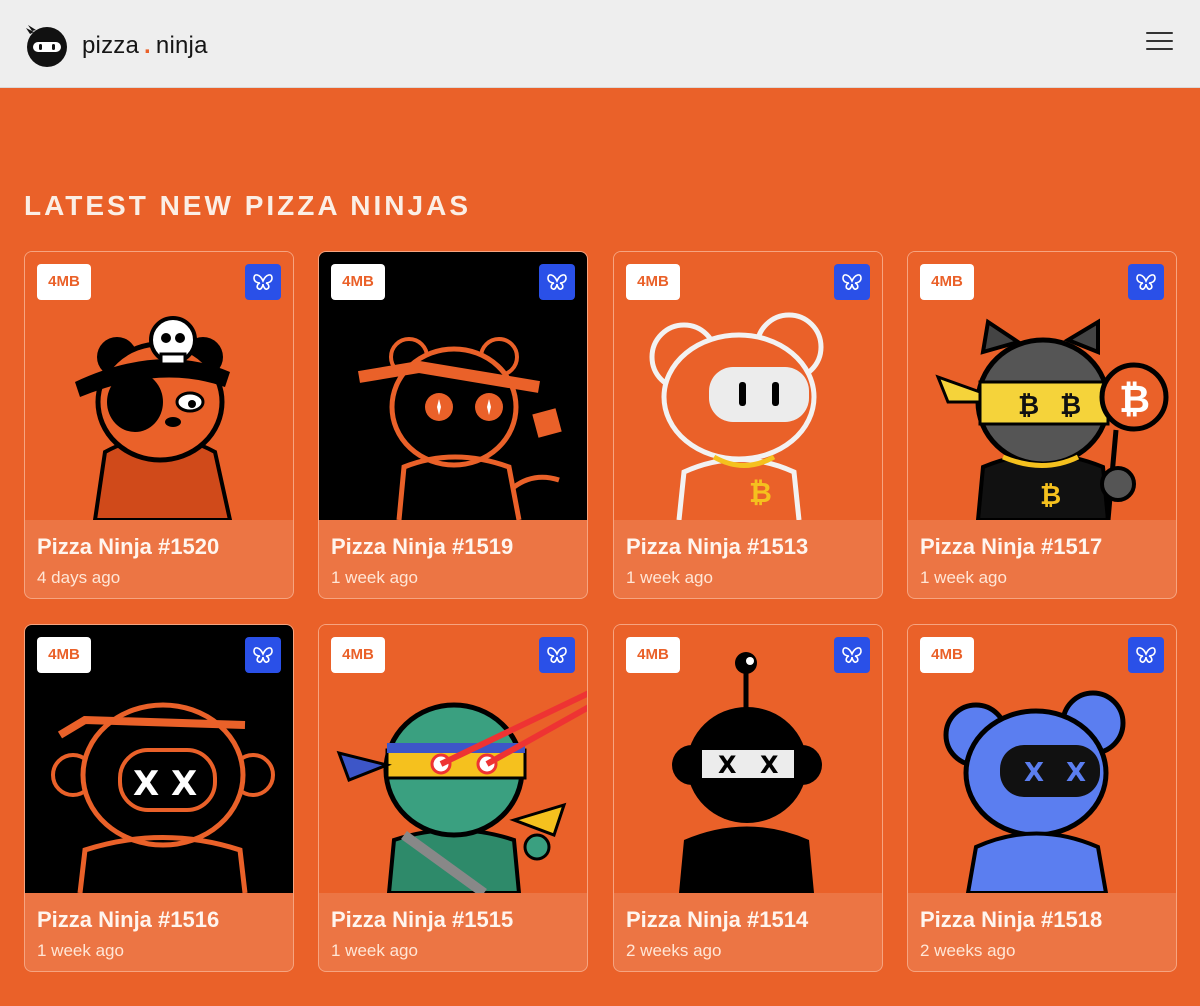  Describe the element at coordinates (422, 546) in the screenshot. I see `nft-title: Pizza Ninja #1519` at that location.